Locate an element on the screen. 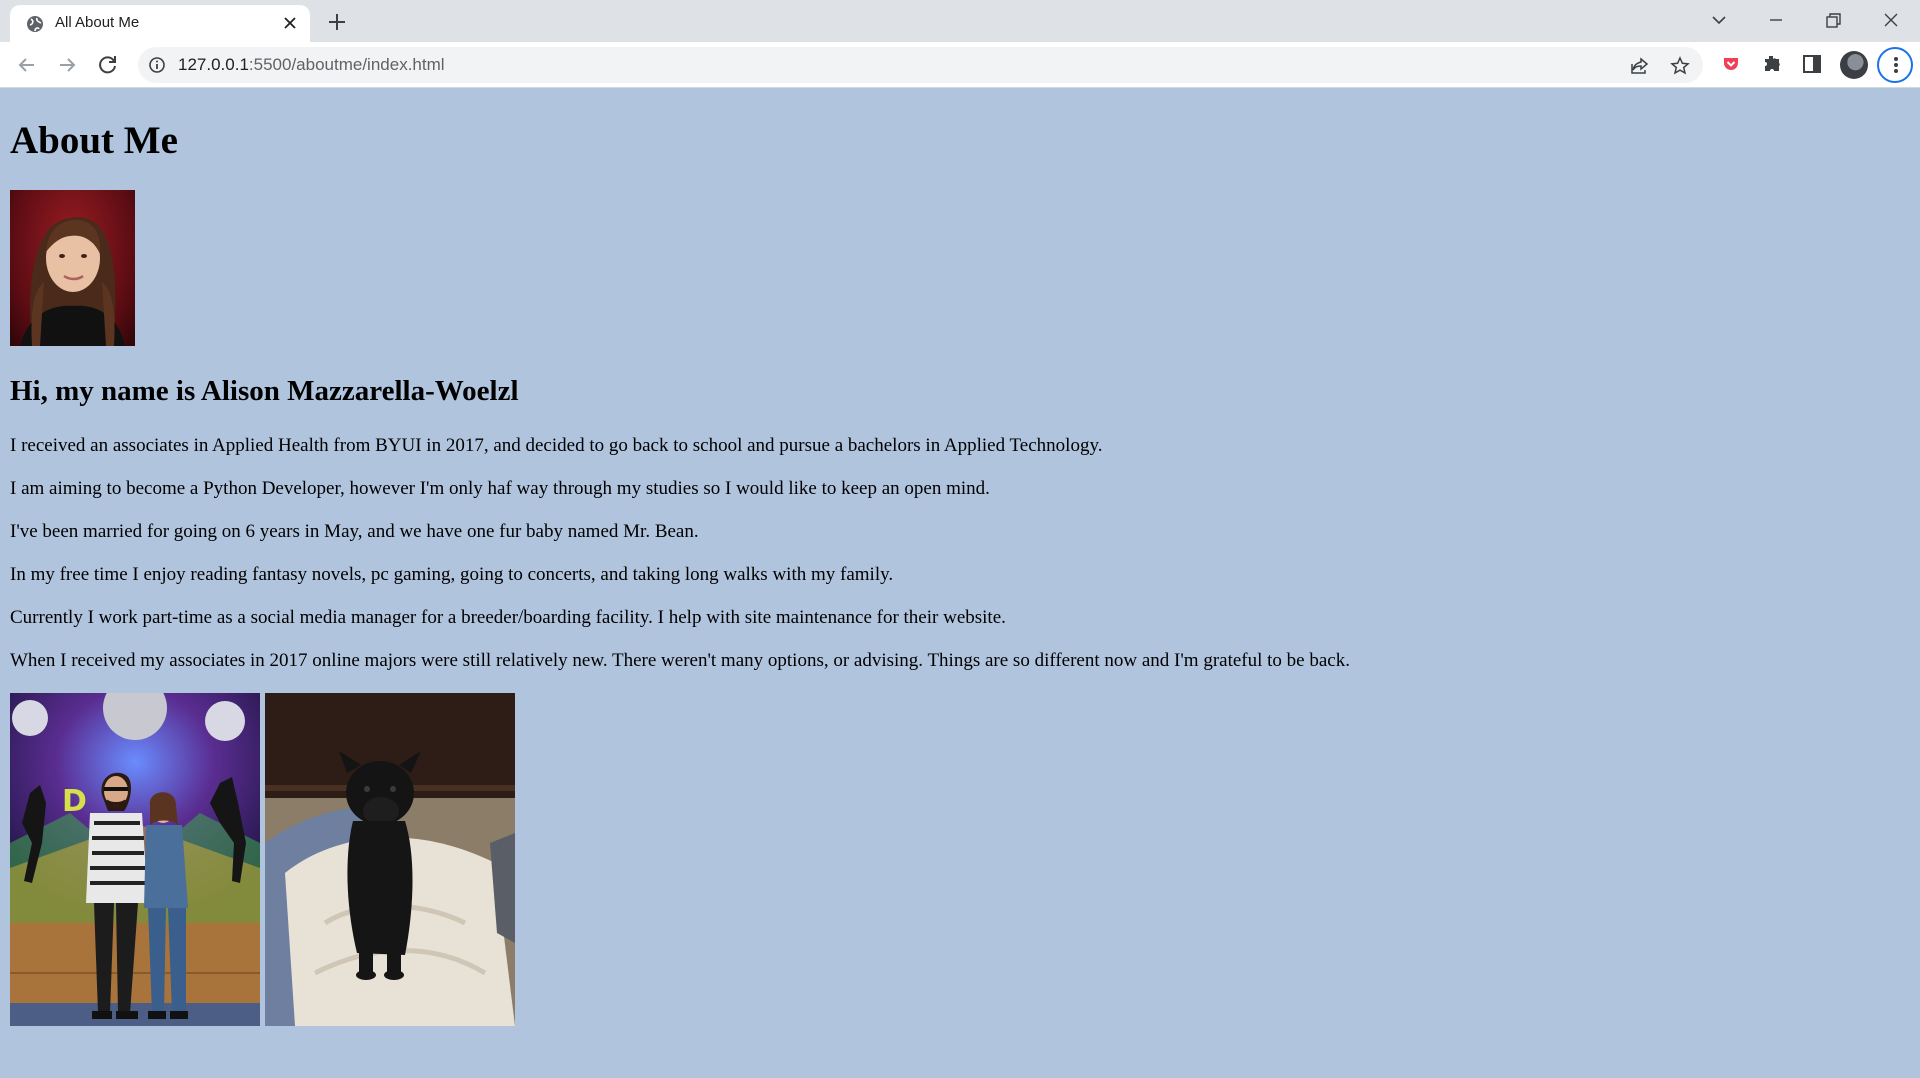  new-tab-icon is located at coordinates (337, 22).